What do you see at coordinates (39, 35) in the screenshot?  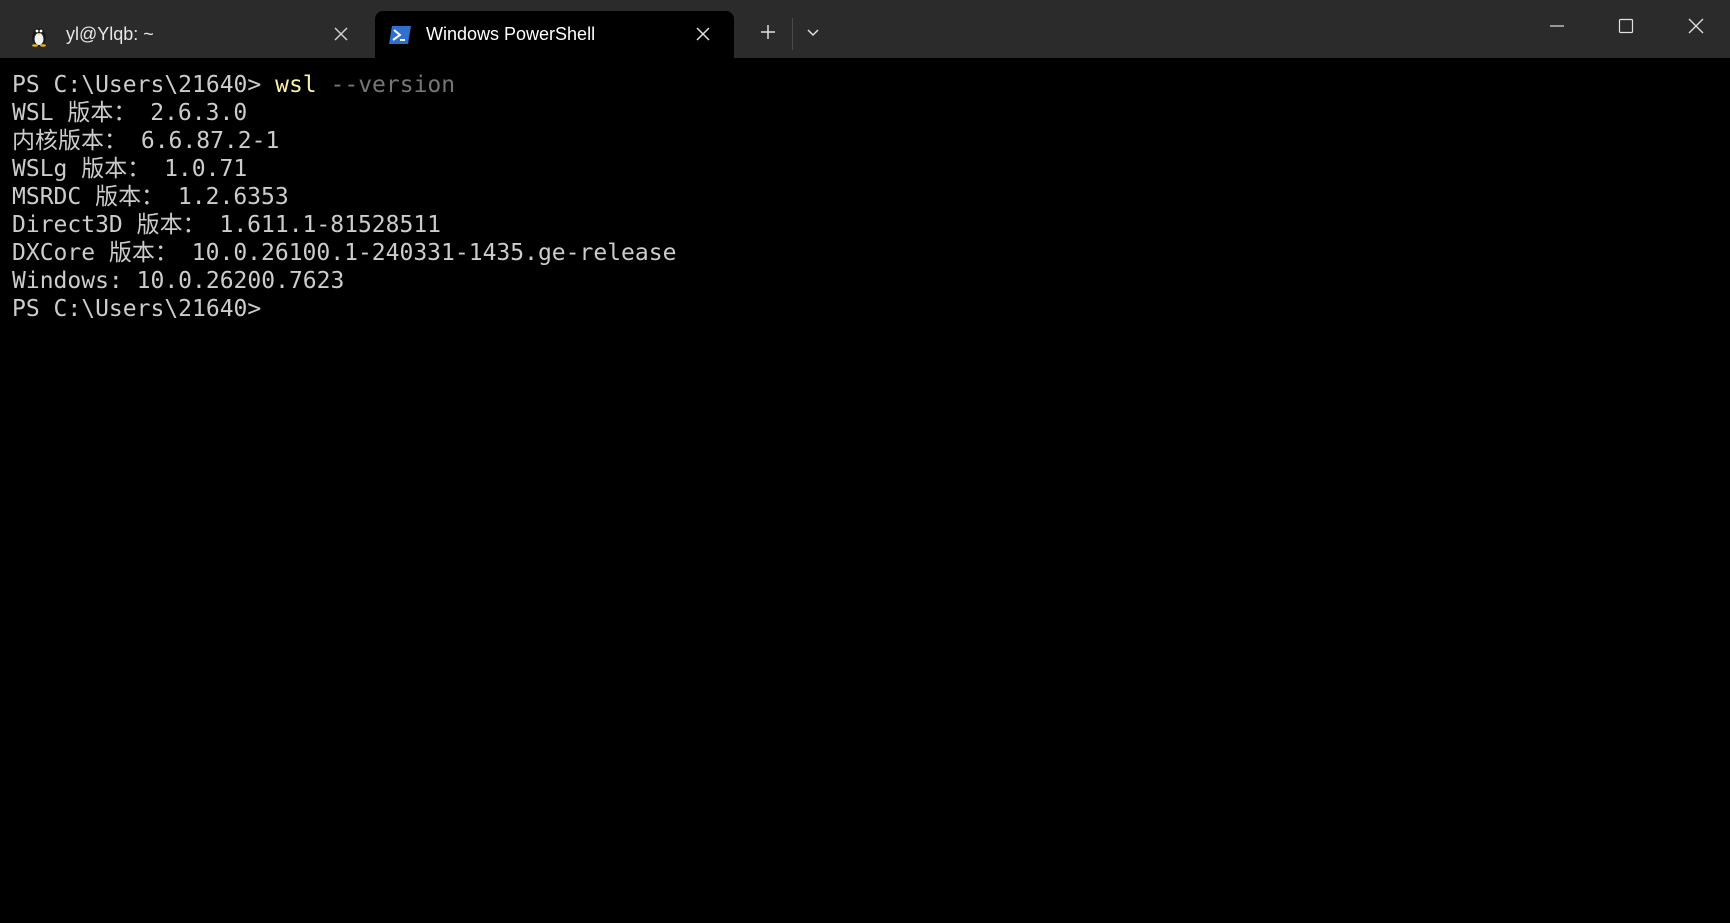 I see `linux-penguin-icon` at bounding box center [39, 35].